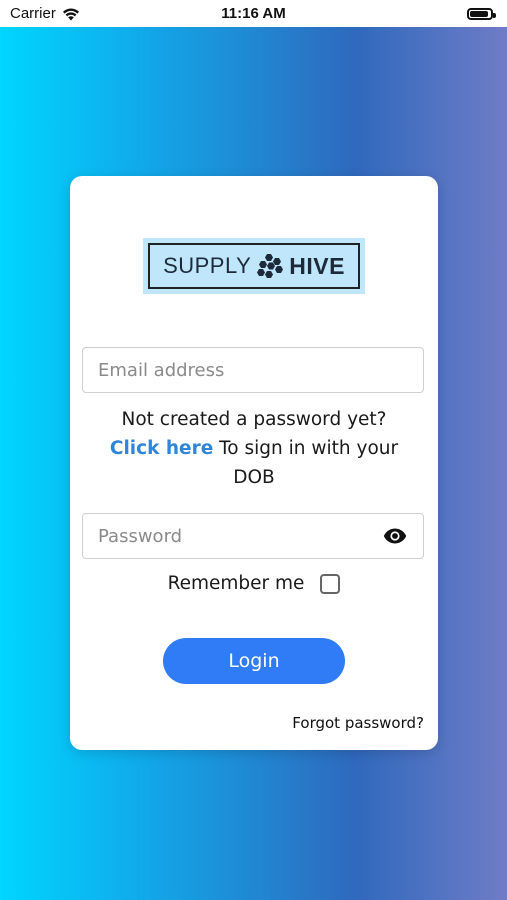 Image resolution: width=507 pixels, height=900 pixels. I want to click on email-field-wrapper, so click(253, 370).